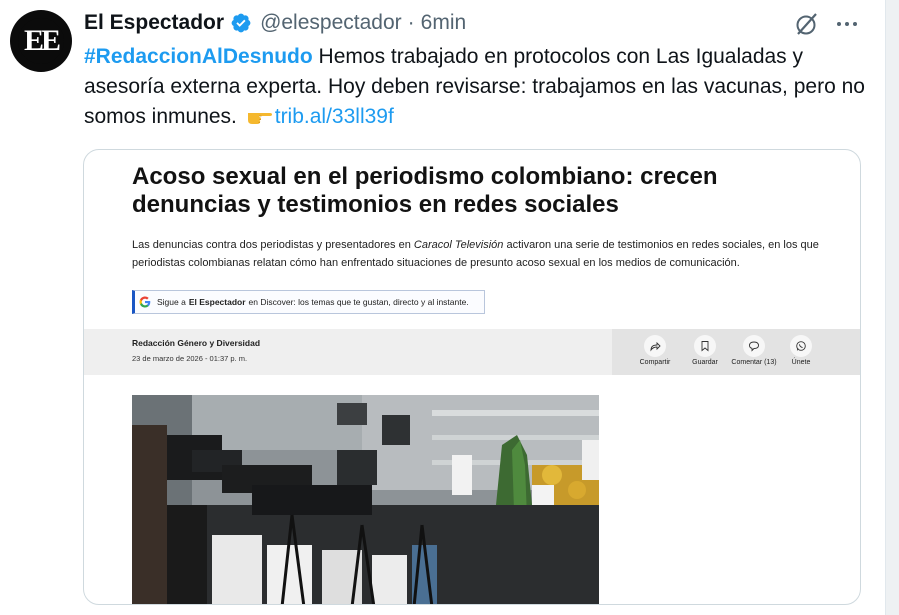 This screenshot has width=899, height=615. What do you see at coordinates (444, 23) in the screenshot?
I see `timestamp: 6min` at bounding box center [444, 23].